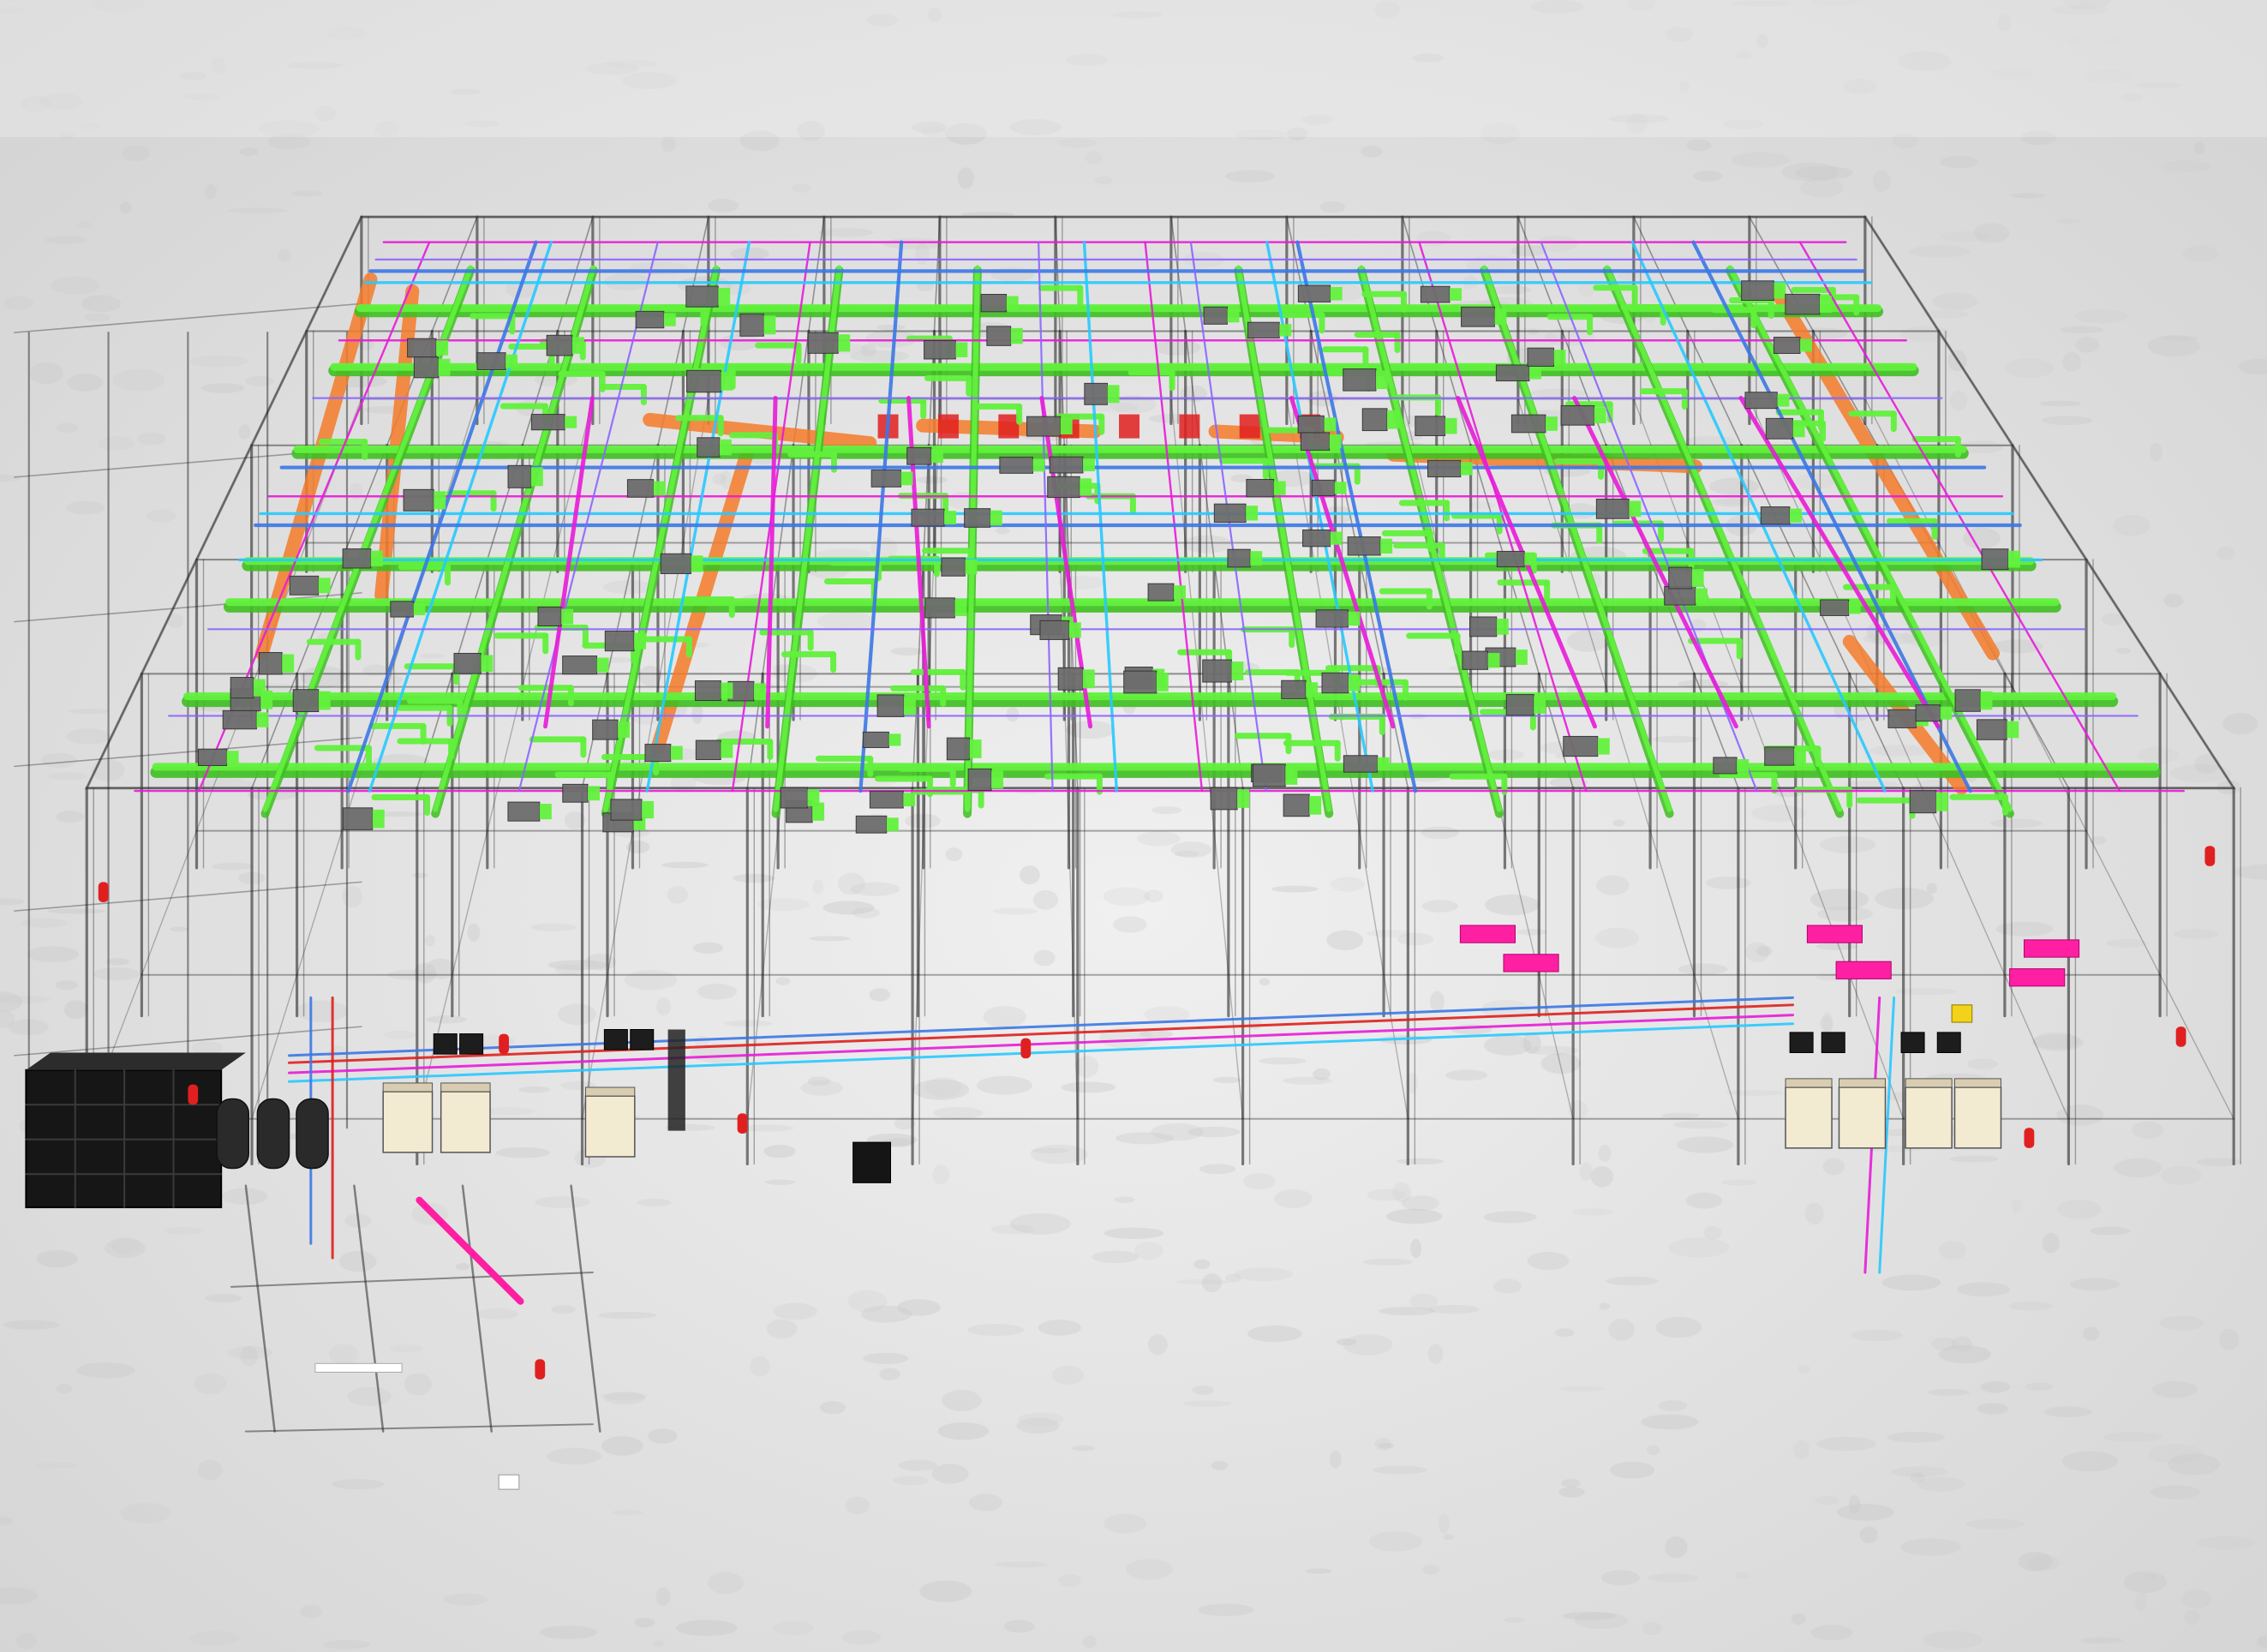  Describe the element at coordinates (136, 1061) in the screenshot. I see `water-tank-top` at that location.